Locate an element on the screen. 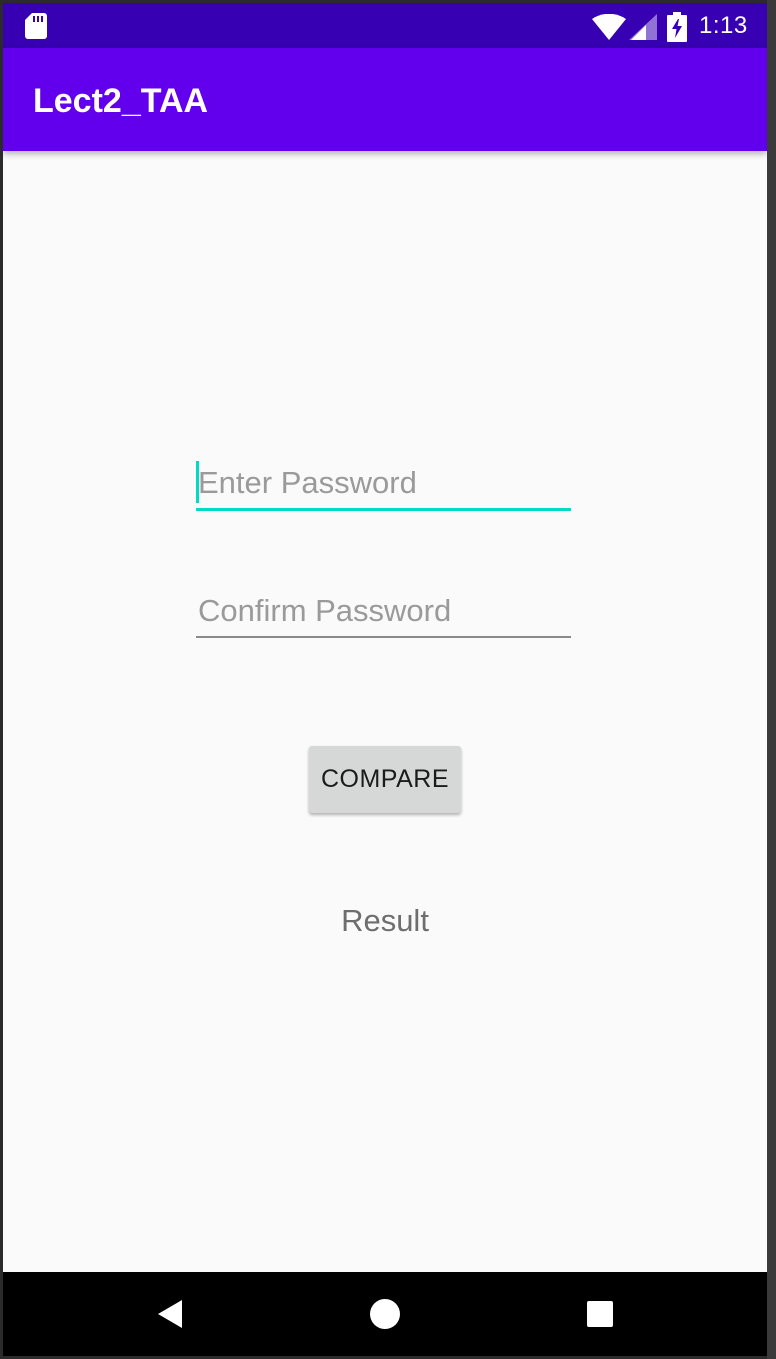 The height and width of the screenshot is (1359, 776). app-bar: Lect2_TAA is located at coordinates (385, 99).